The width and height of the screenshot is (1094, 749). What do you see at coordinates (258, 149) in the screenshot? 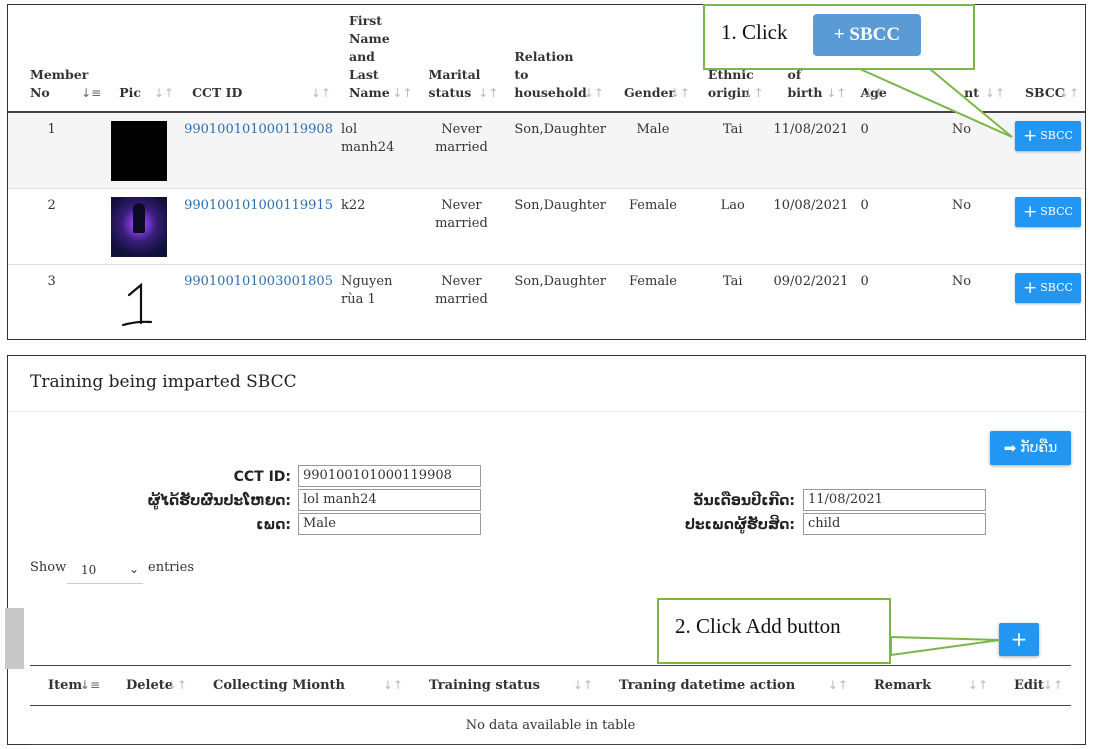
I see `cct-id-link: 990100101000119908` at bounding box center [258, 149].